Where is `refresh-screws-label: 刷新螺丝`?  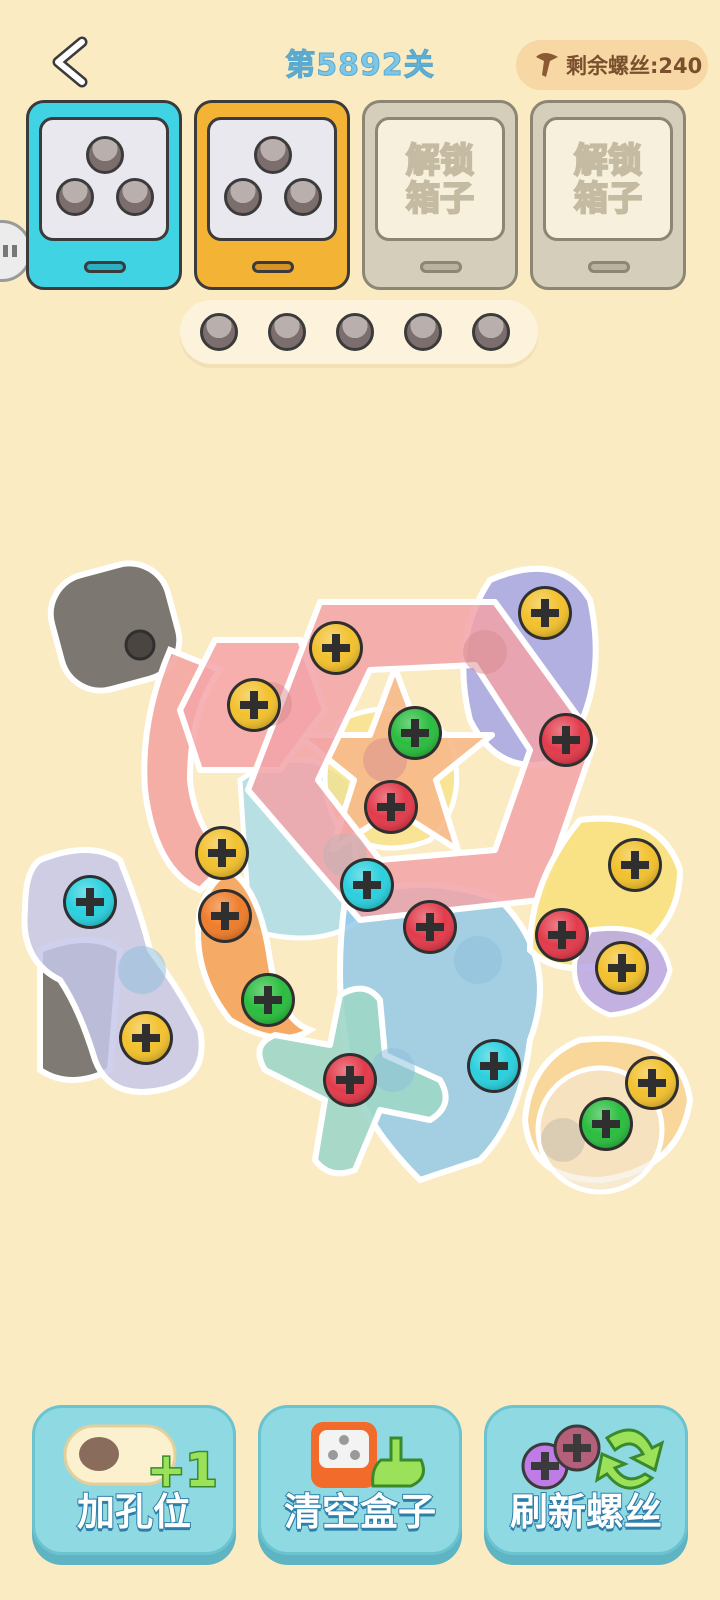
refresh-screws-label: 刷新螺丝 is located at coordinates (586, 1512).